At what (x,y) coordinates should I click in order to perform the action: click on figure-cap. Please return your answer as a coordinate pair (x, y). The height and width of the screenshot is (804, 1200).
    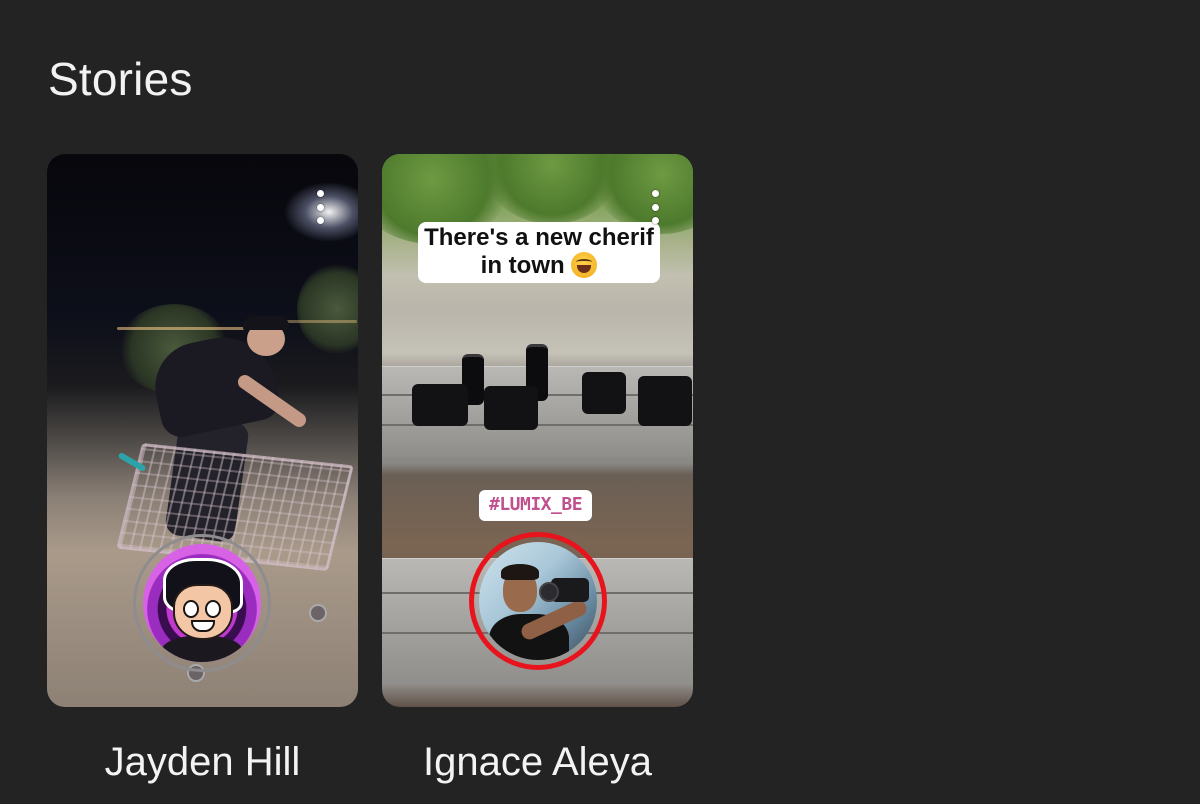
    Looking at the image, I should click on (266, 323).